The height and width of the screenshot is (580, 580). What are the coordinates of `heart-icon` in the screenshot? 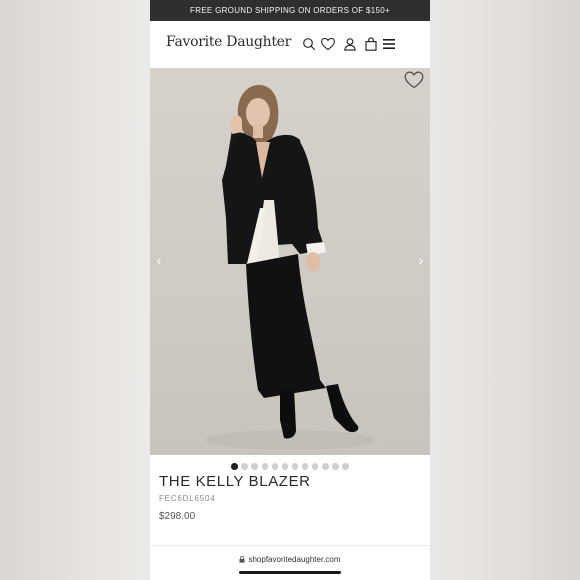 It's located at (328, 44).